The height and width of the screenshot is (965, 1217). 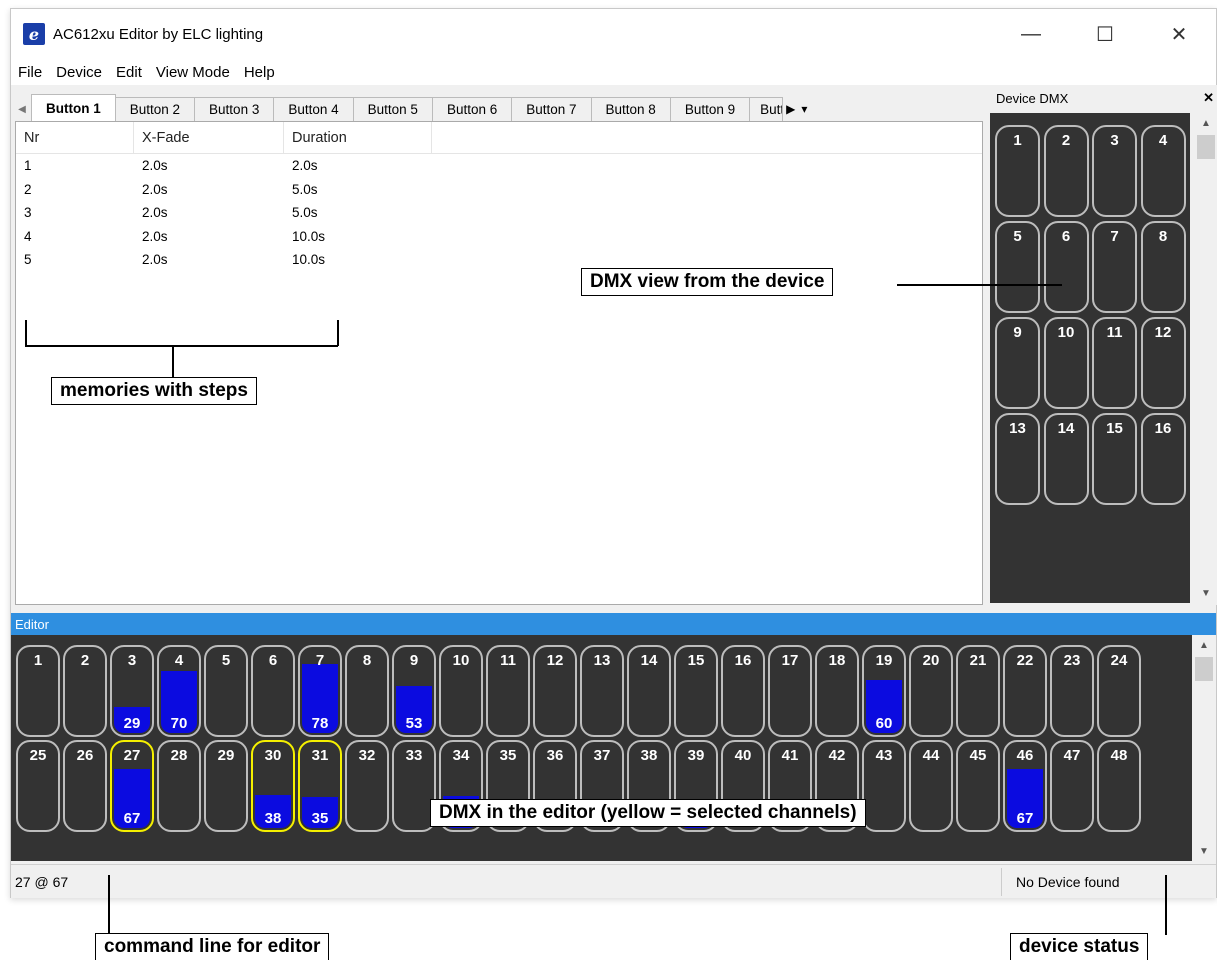 What do you see at coordinates (884, 786) in the screenshot?
I see `dmx-channel: 43` at bounding box center [884, 786].